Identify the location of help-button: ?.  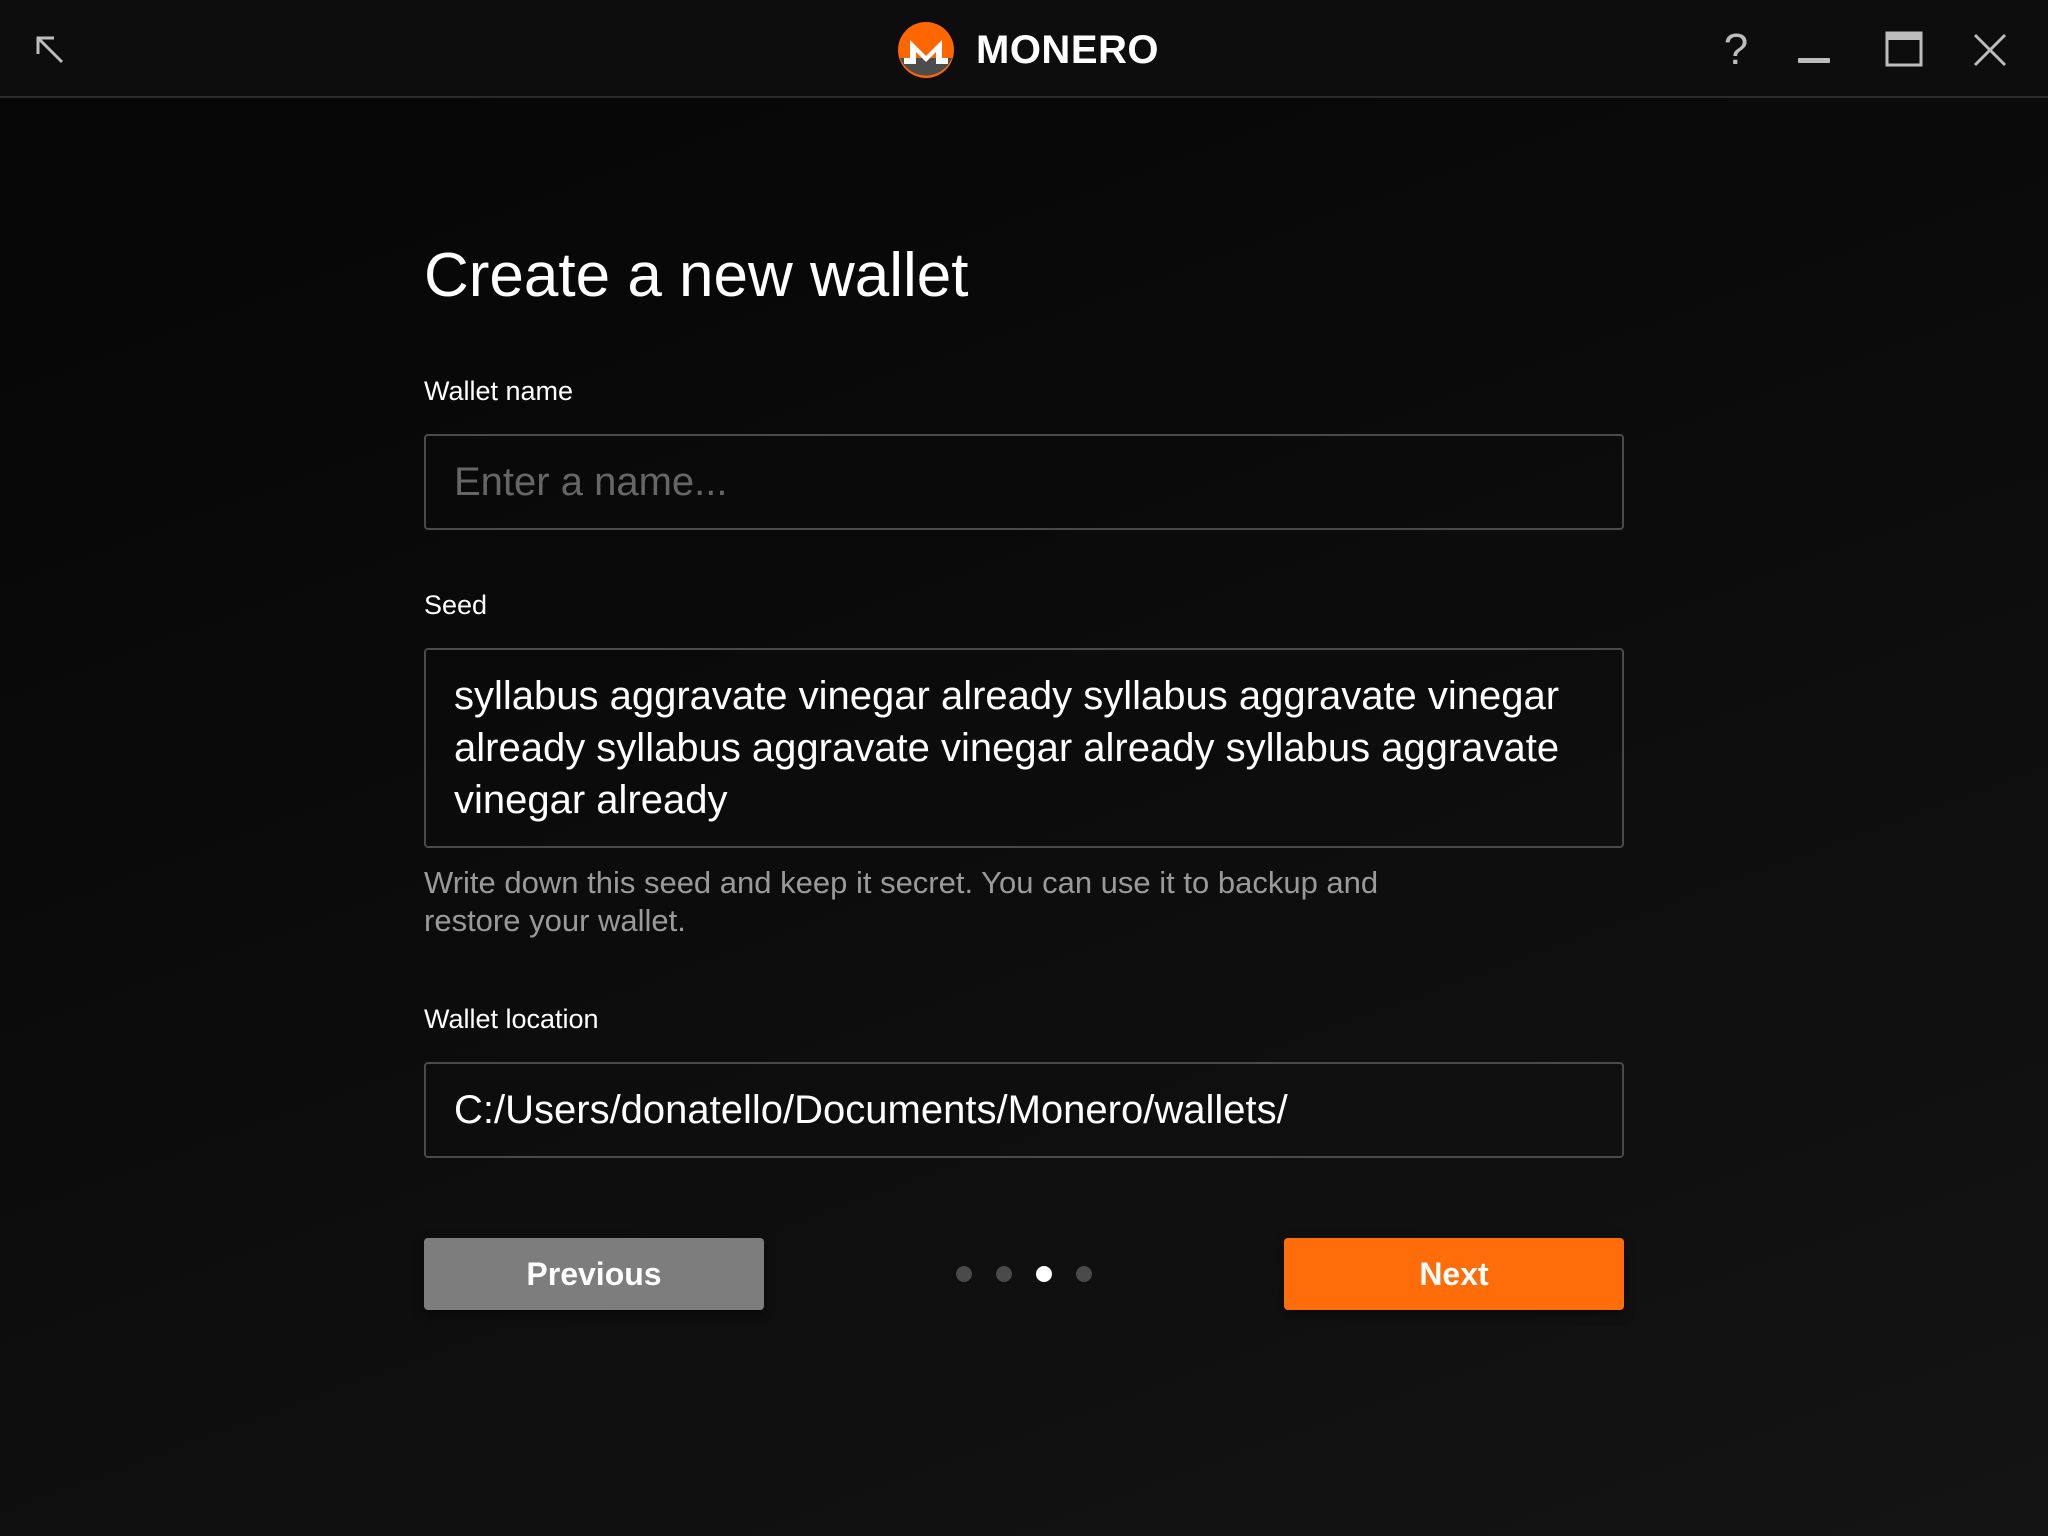
(1736, 50).